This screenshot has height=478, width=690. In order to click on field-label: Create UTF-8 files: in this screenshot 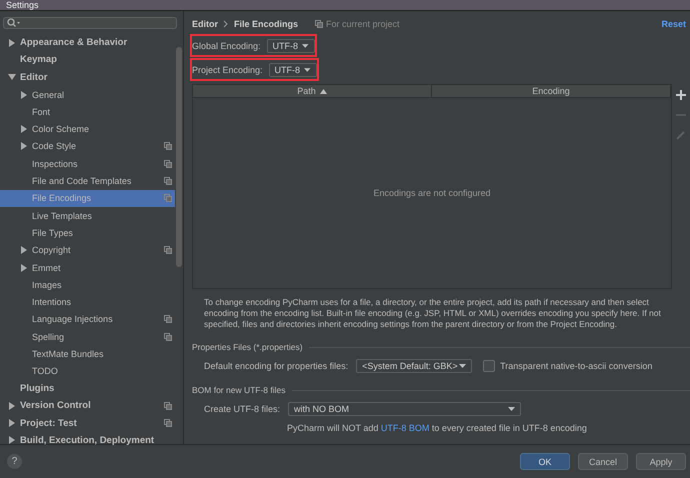, I will do `click(242, 409)`.